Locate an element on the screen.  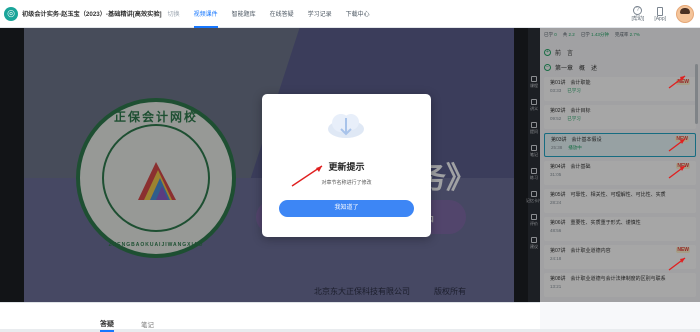
tab-online-qa: 在线答疑 is located at coordinates (282, 14).